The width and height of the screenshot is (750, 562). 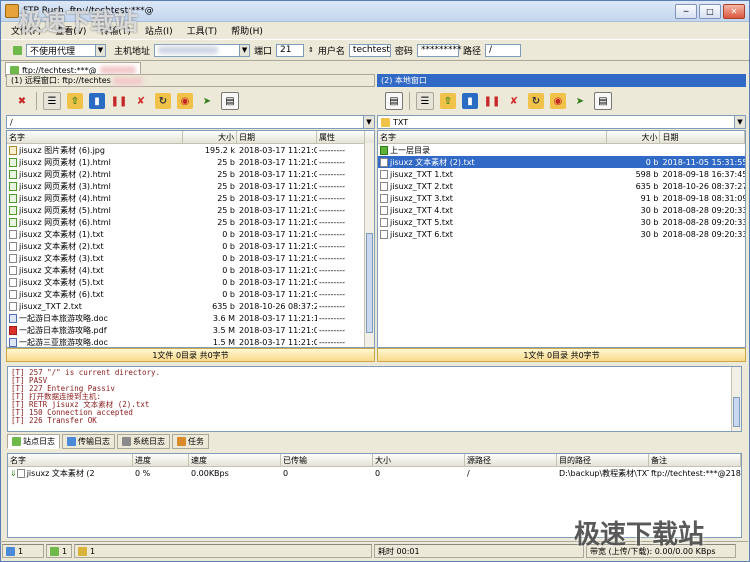 What do you see at coordinates (511, 460) in the screenshot?
I see `column-source-path: 源路径` at bounding box center [511, 460].